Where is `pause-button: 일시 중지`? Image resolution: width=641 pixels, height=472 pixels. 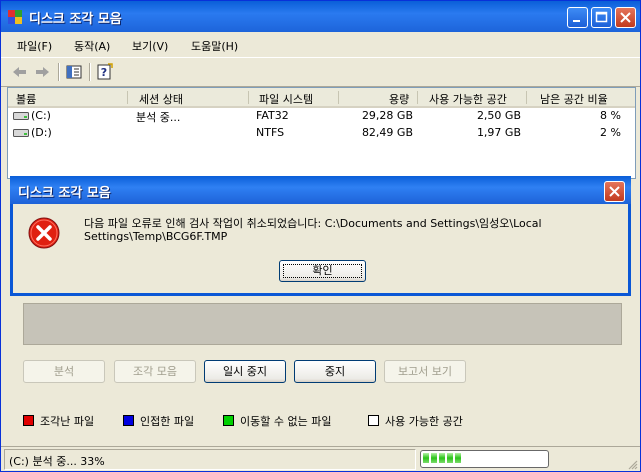 pause-button: 일시 중지 is located at coordinates (245, 371).